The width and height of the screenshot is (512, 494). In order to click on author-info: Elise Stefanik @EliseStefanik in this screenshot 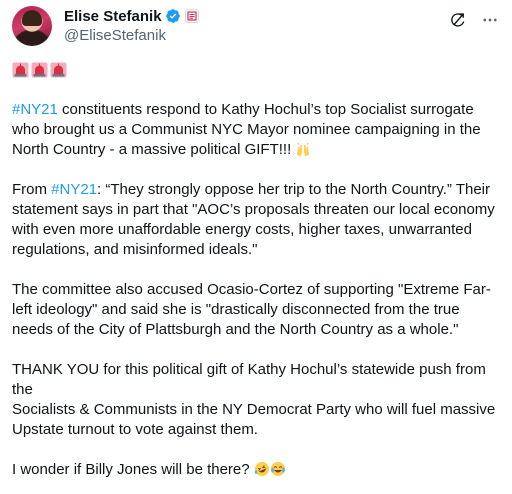, I will do `click(131, 26)`.